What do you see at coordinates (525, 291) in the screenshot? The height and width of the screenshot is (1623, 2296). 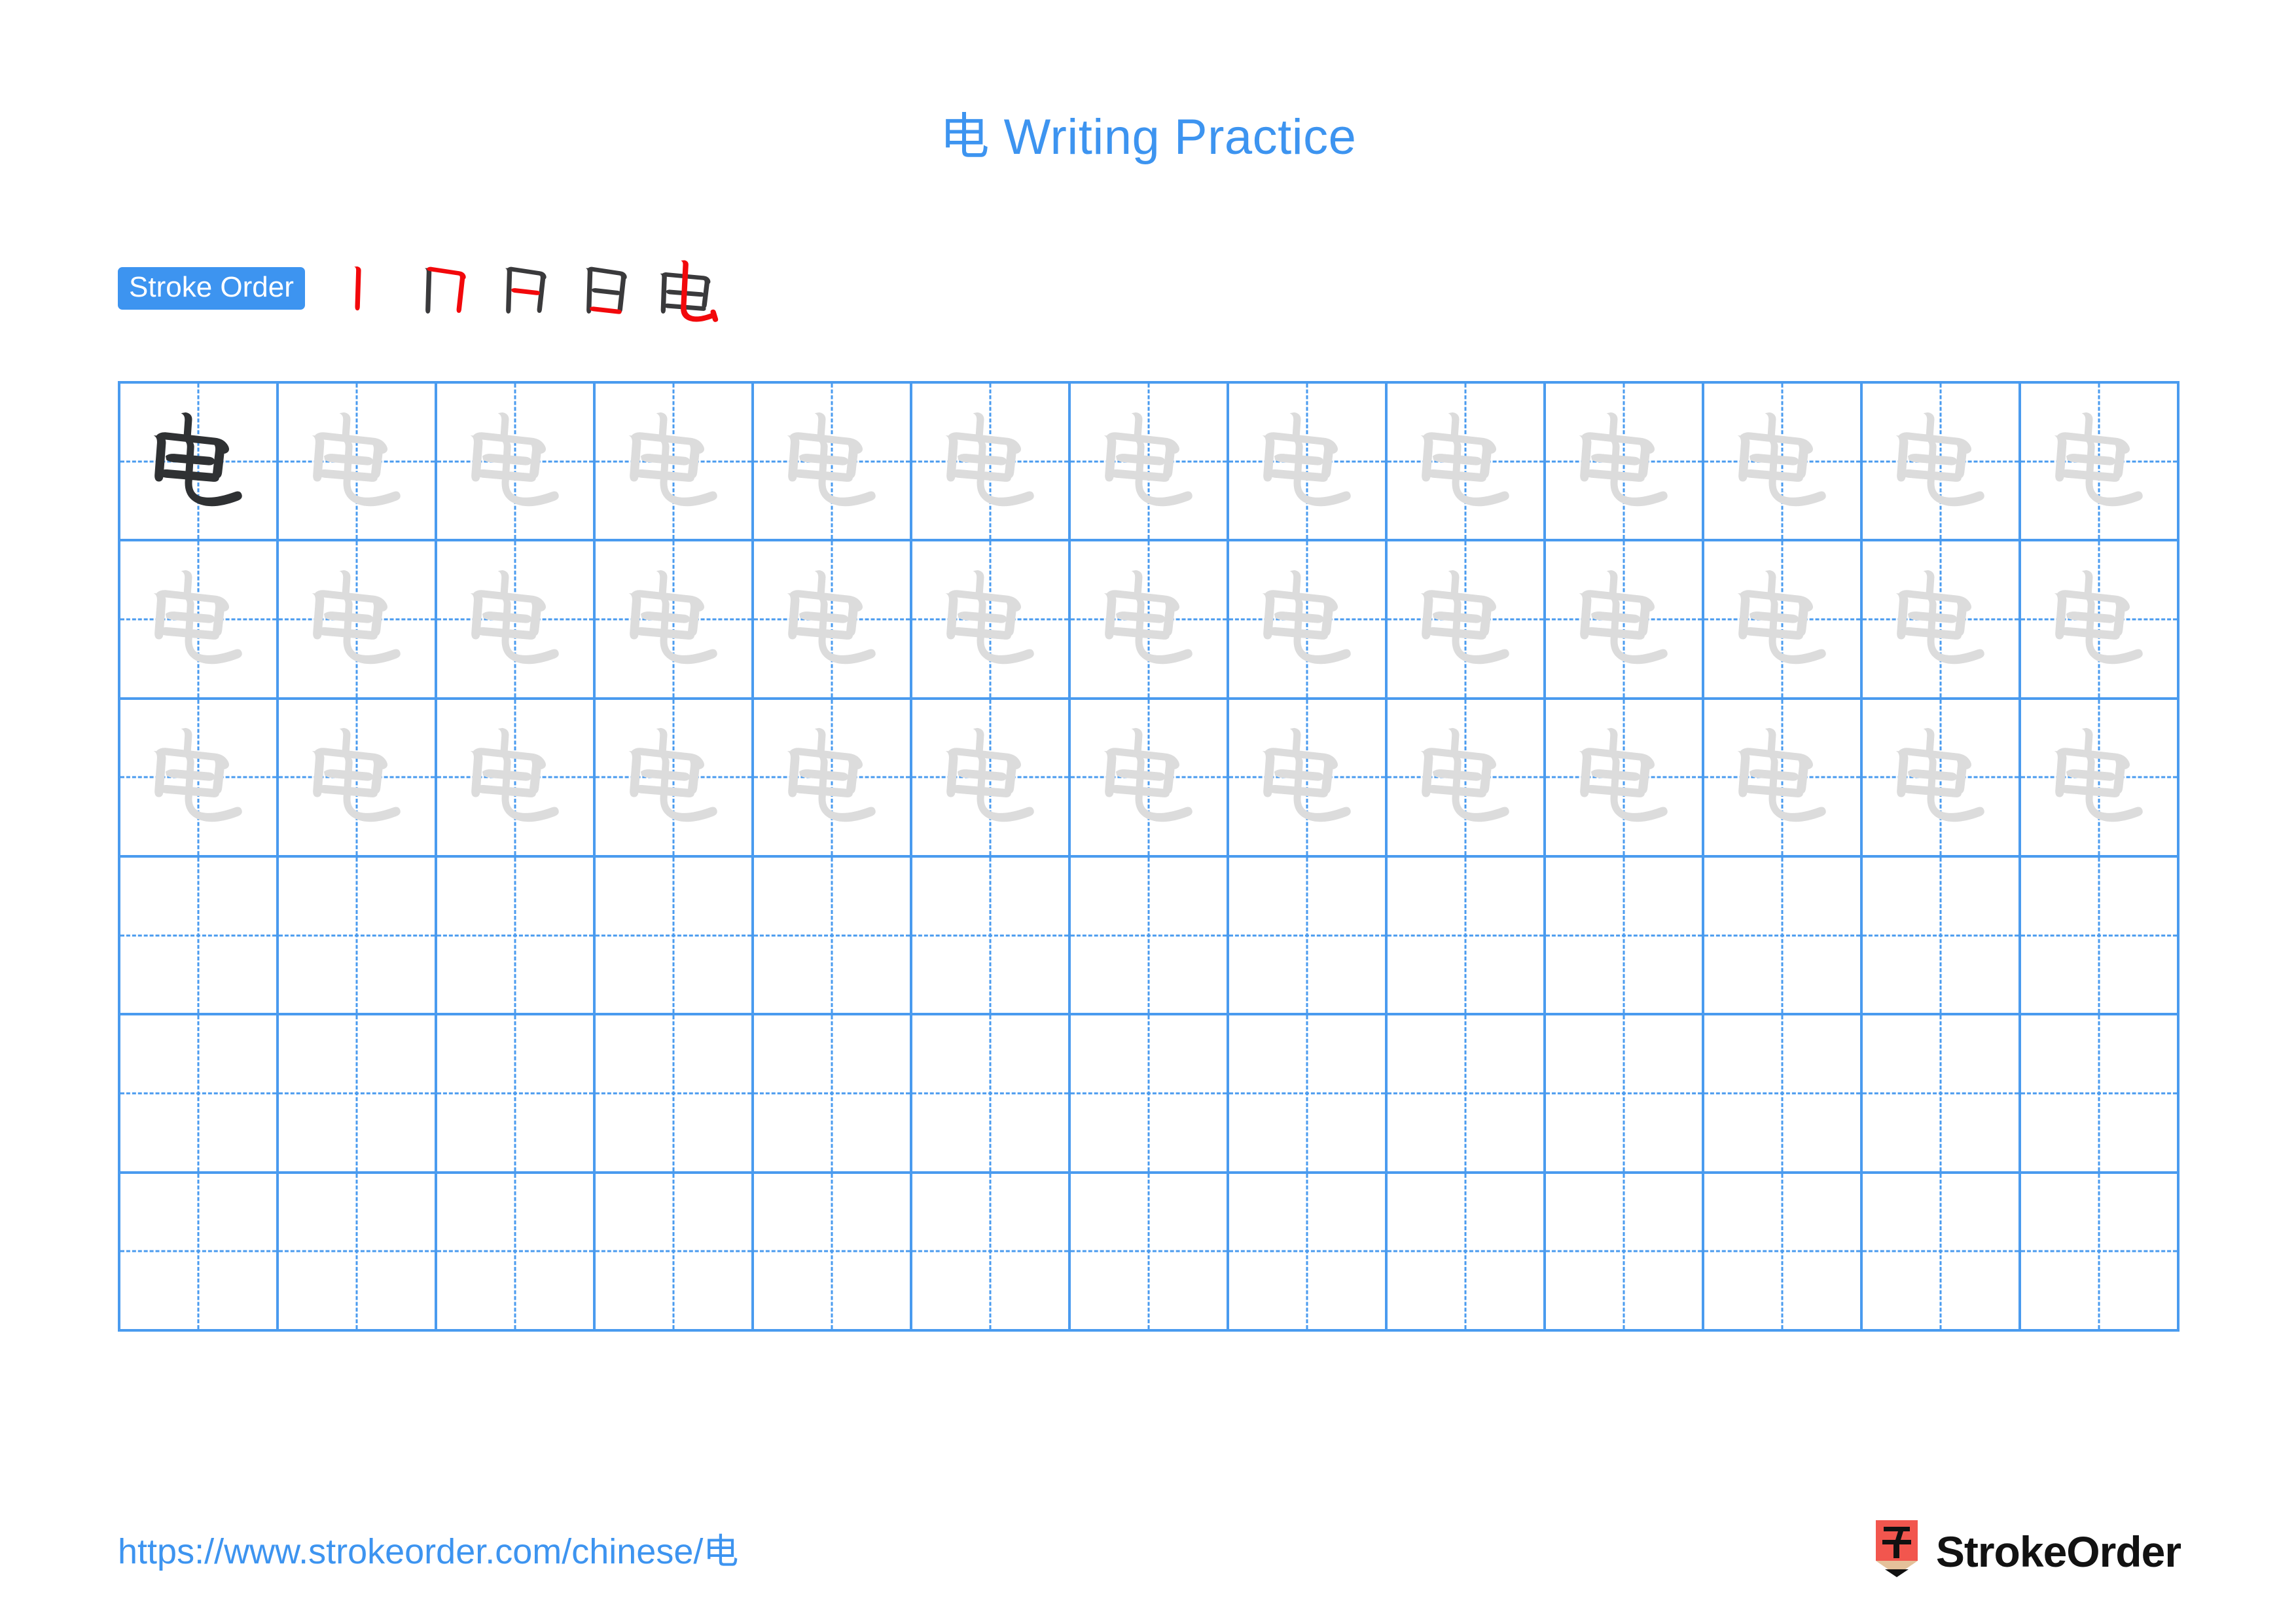 I see `stroke-3-new-icon` at bounding box center [525, 291].